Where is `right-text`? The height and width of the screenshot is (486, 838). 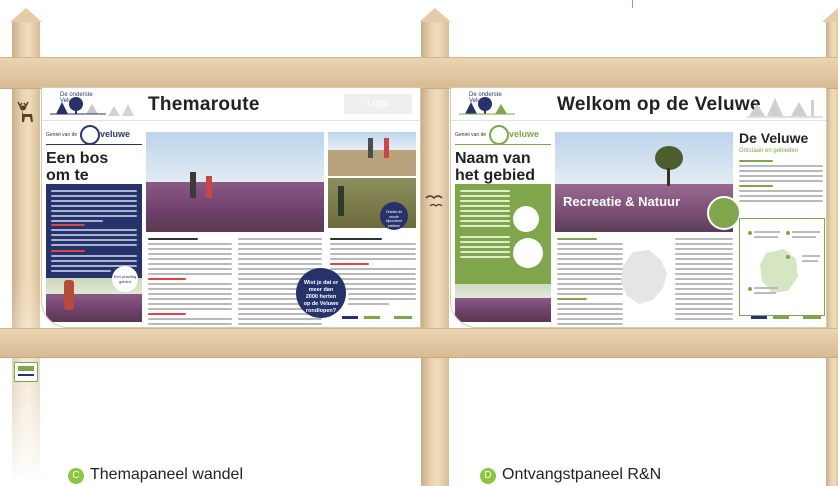 right-text is located at coordinates (781, 182).